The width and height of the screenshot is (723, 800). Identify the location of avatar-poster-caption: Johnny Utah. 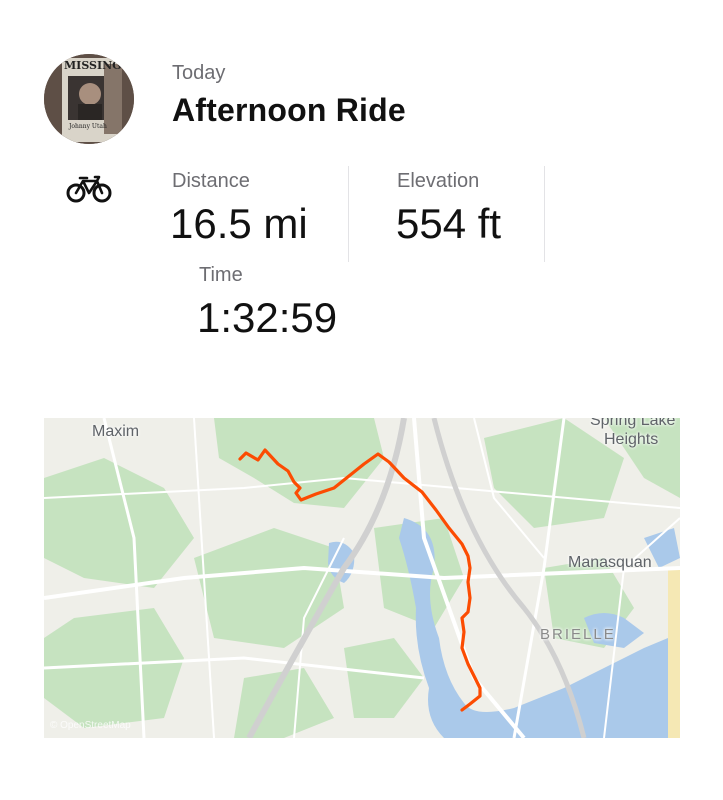
(88, 126).